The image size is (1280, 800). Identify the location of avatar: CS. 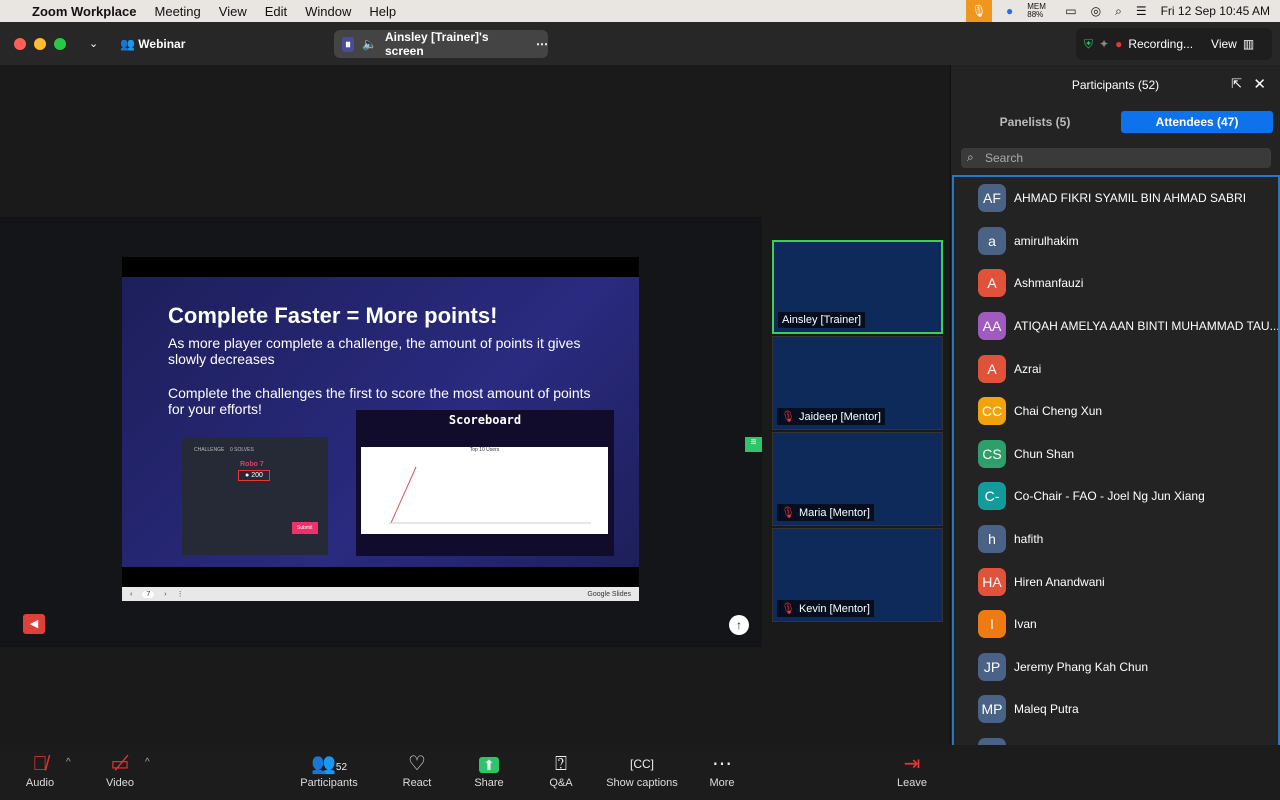
(992, 453).